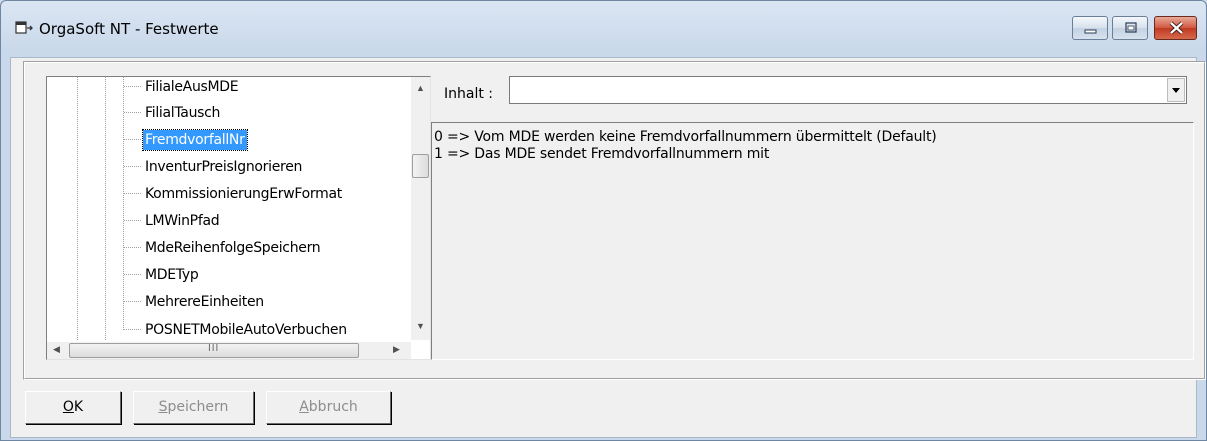 Image resolution: width=1207 pixels, height=441 pixels. What do you see at coordinates (195, 140) in the screenshot?
I see `tree-item-selected: FremdvorfallNr` at bounding box center [195, 140].